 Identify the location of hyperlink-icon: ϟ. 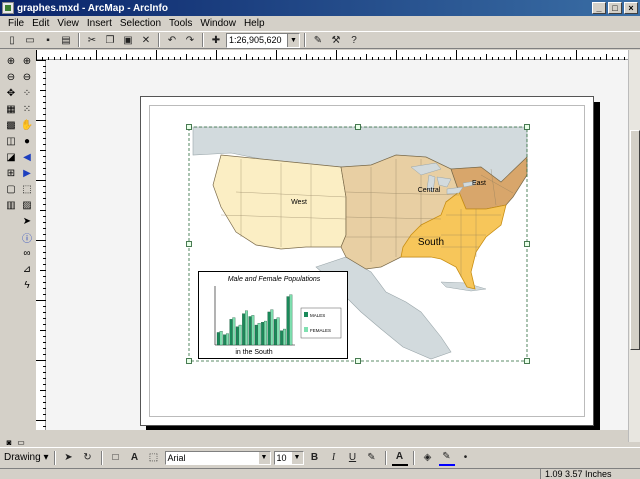
(27, 285).